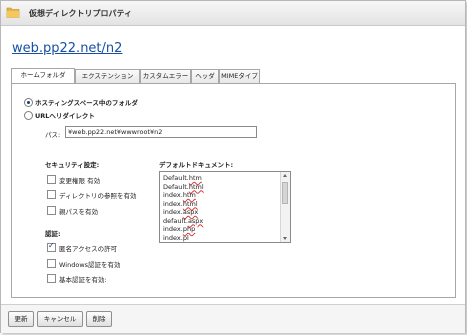 This screenshot has height=335, width=467. I want to click on tab-home-folder: ホームフォルダ, so click(43, 75).